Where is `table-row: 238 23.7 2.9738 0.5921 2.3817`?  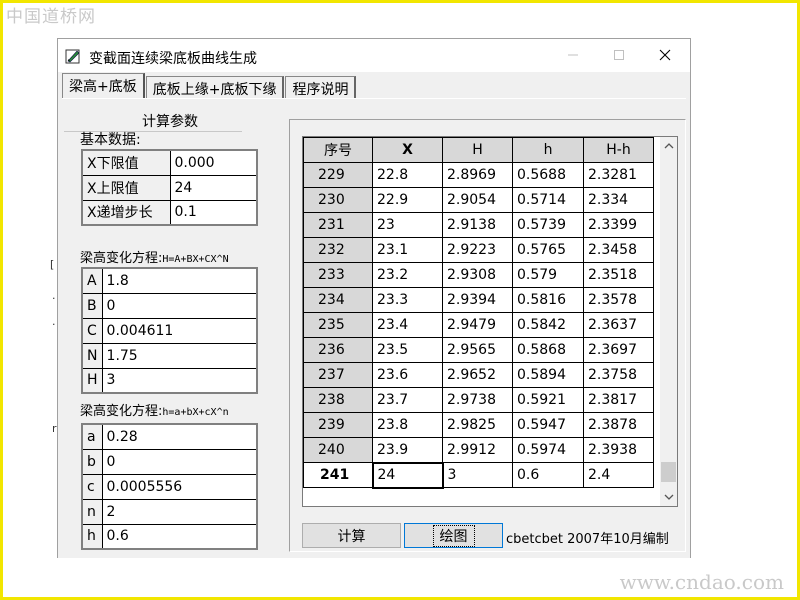 table-row: 238 23.7 2.9738 0.5921 2.3817 is located at coordinates (478, 400).